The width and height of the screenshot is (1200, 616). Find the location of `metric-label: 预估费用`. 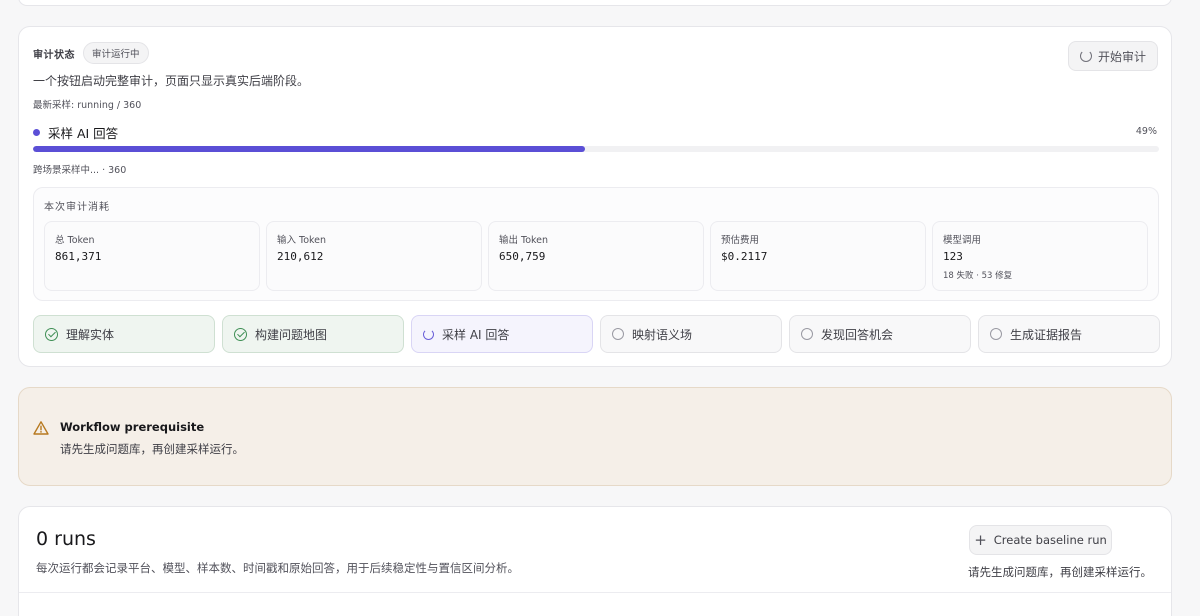

metric-label: 预估费用 is located at coordinates (740, 240).